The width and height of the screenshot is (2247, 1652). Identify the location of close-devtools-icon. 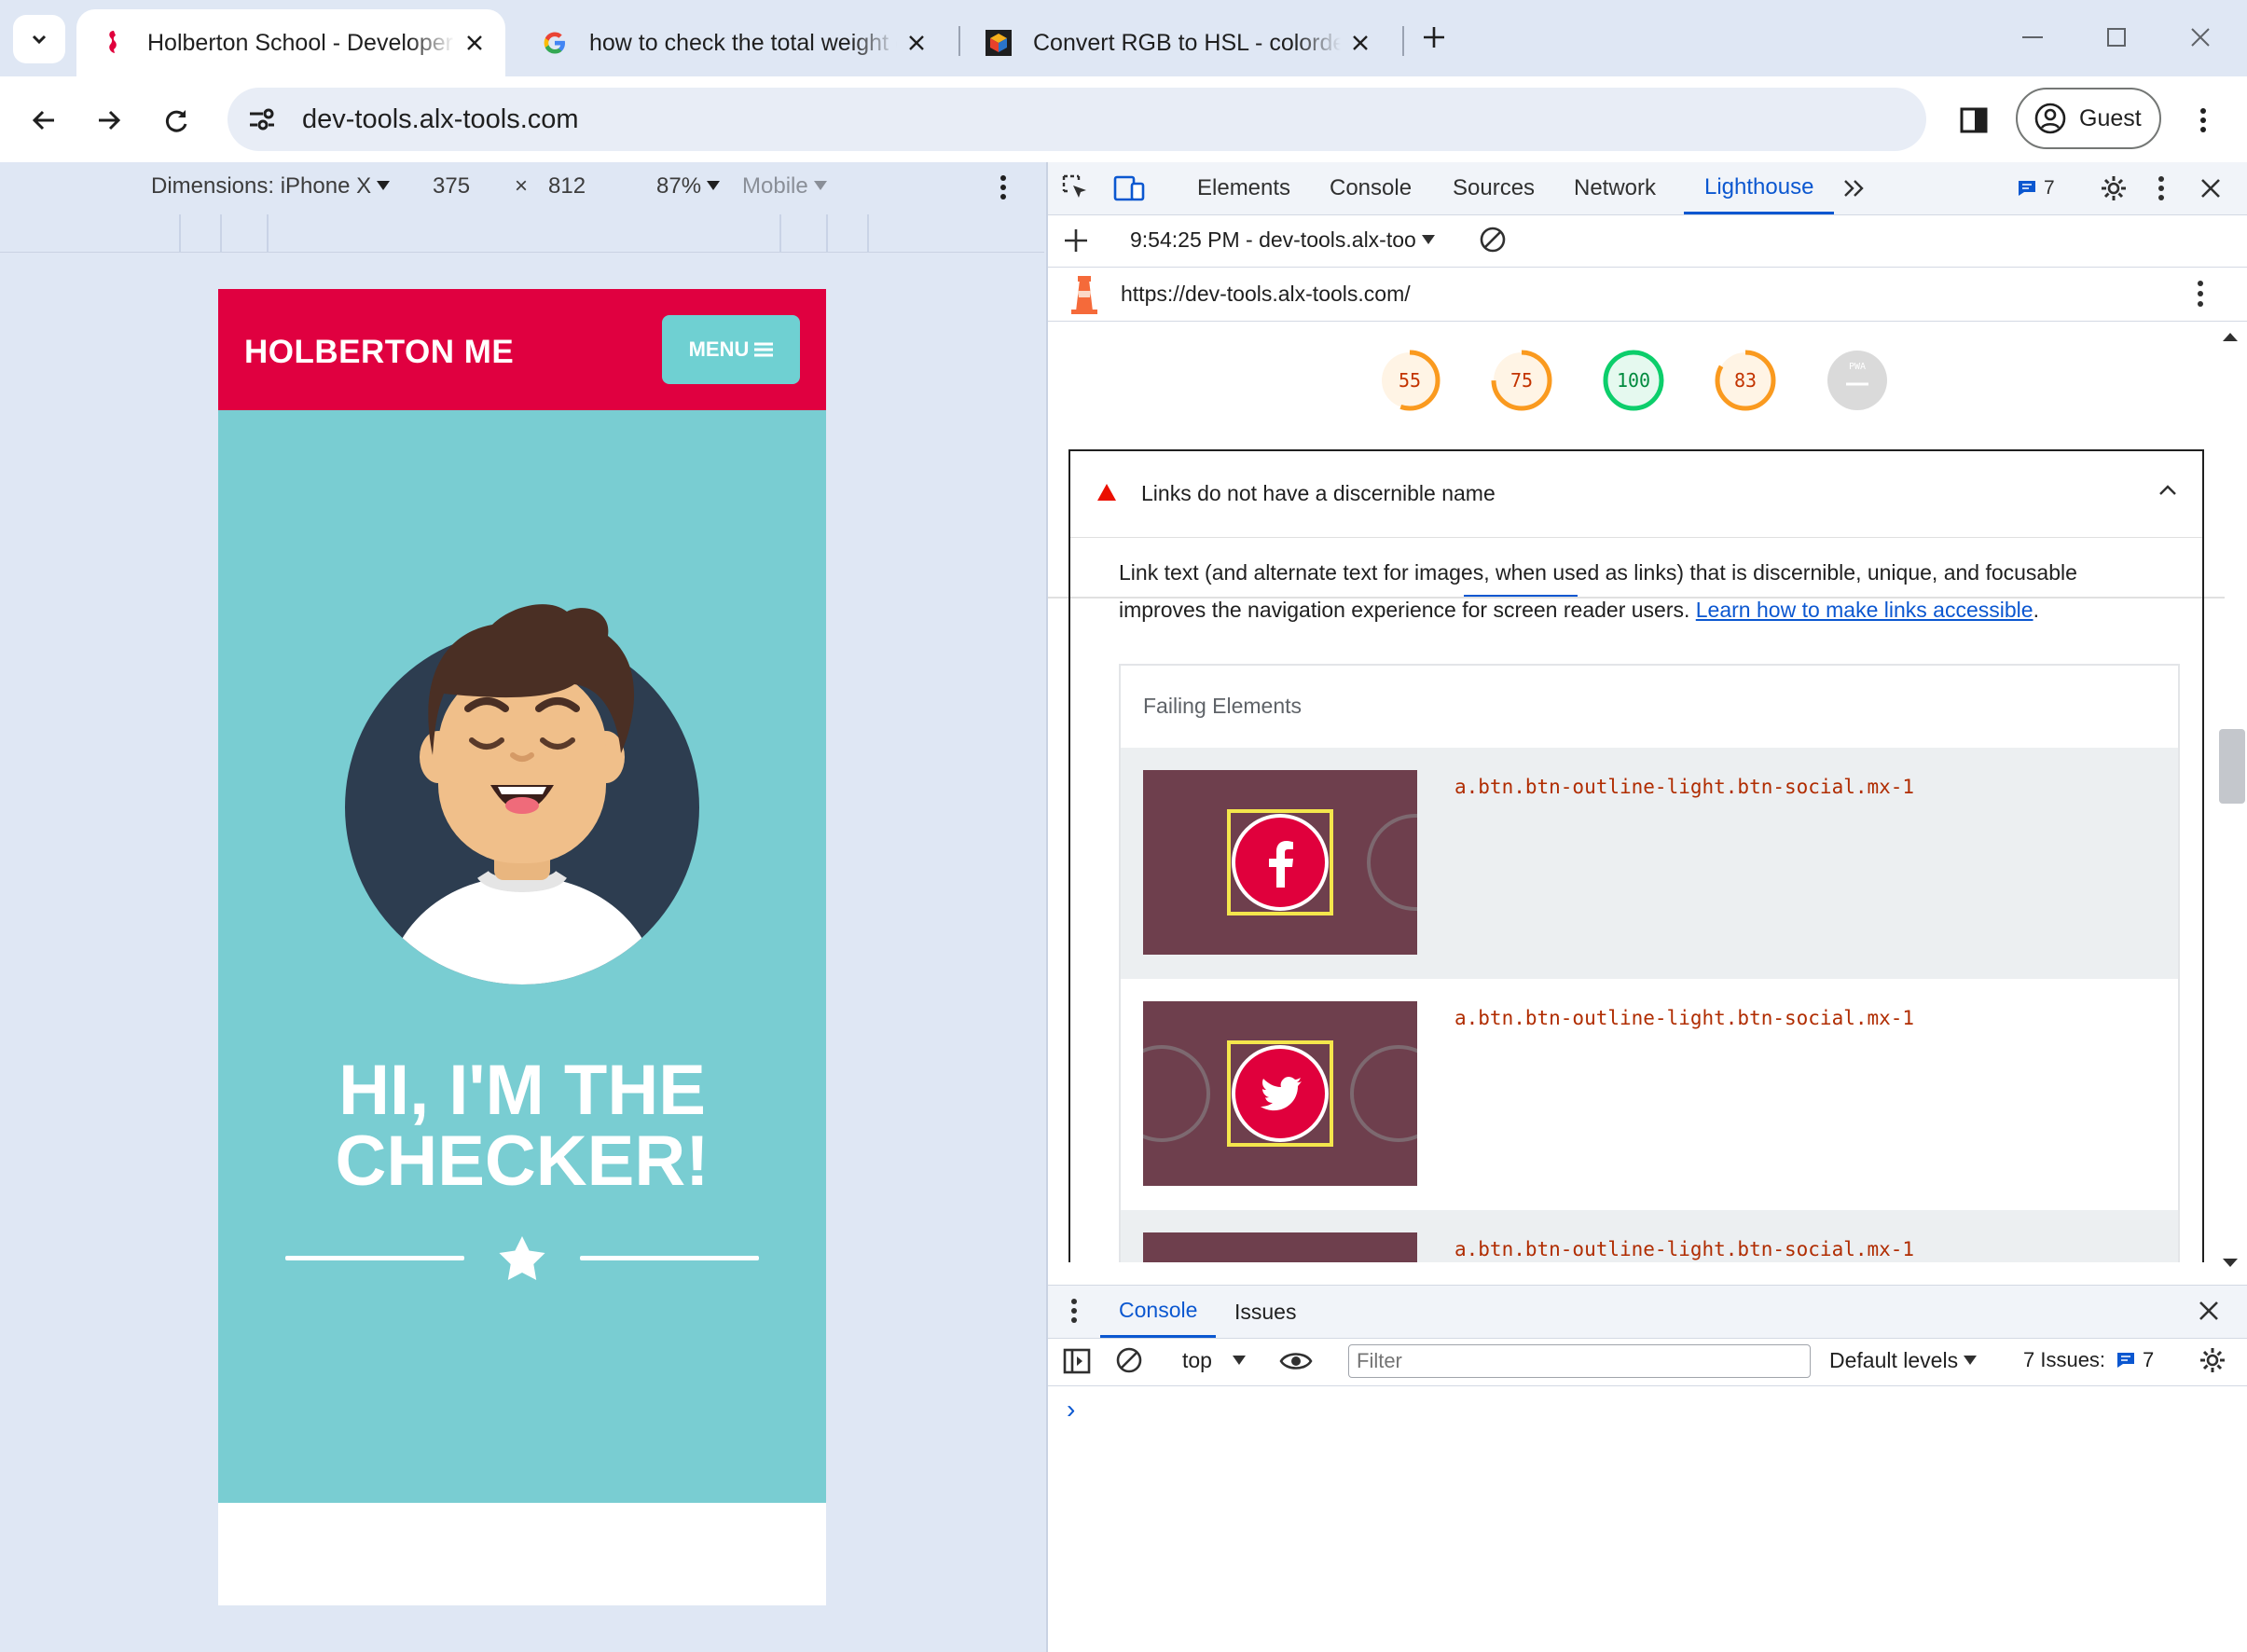
(2210, 188).